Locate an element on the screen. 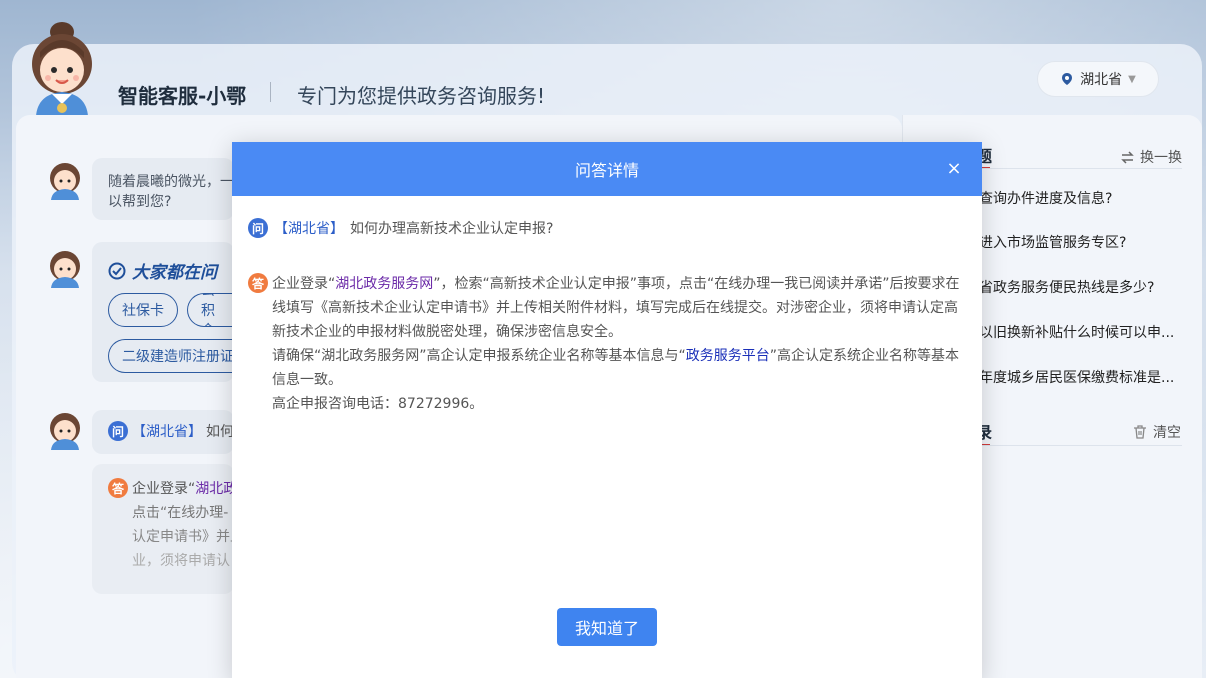  hot-question-item: 省政务服务便民热线是多少? is located at coordinates (1066, 287).